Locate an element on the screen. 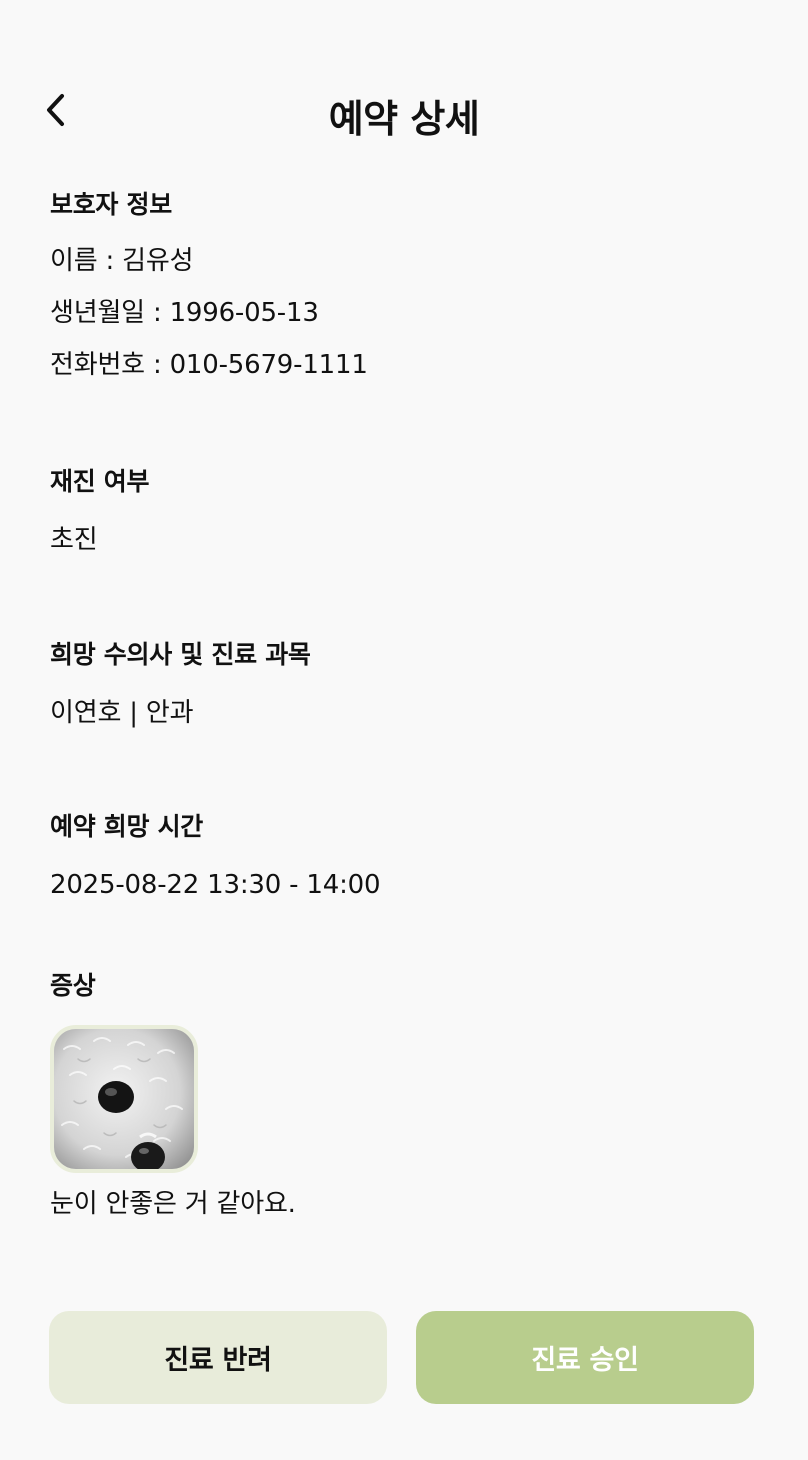 This screenshot has width=808, height=1460. revisit-section: 재진 여부 초진 is located at coordinates (400, 512).